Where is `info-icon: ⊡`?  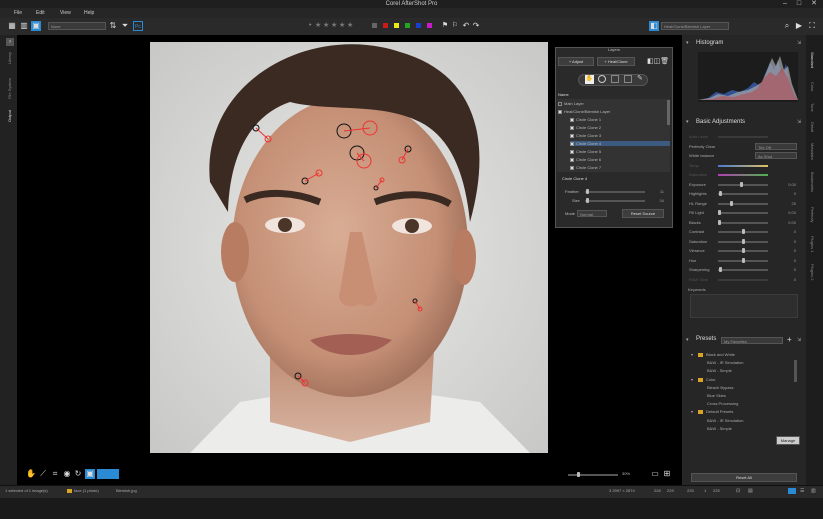 info-icon: ⊡ is located at coordinates (740, 491).